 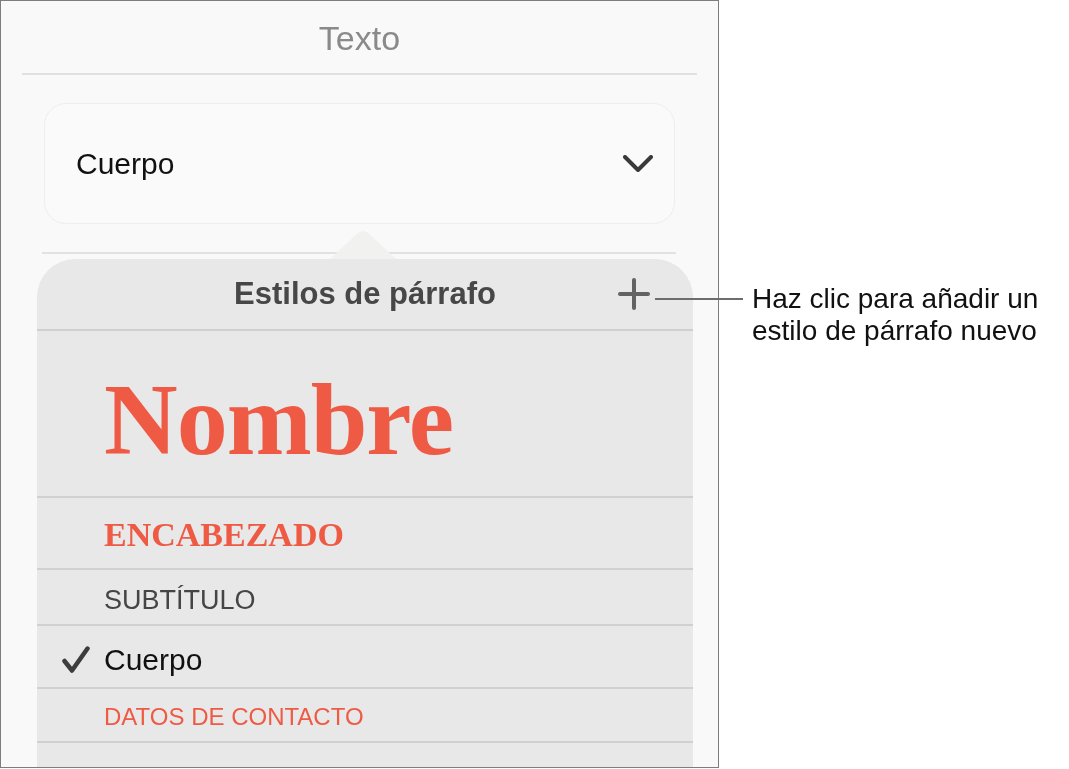 I want to click on add-style-button, so click(x=634, y=294).